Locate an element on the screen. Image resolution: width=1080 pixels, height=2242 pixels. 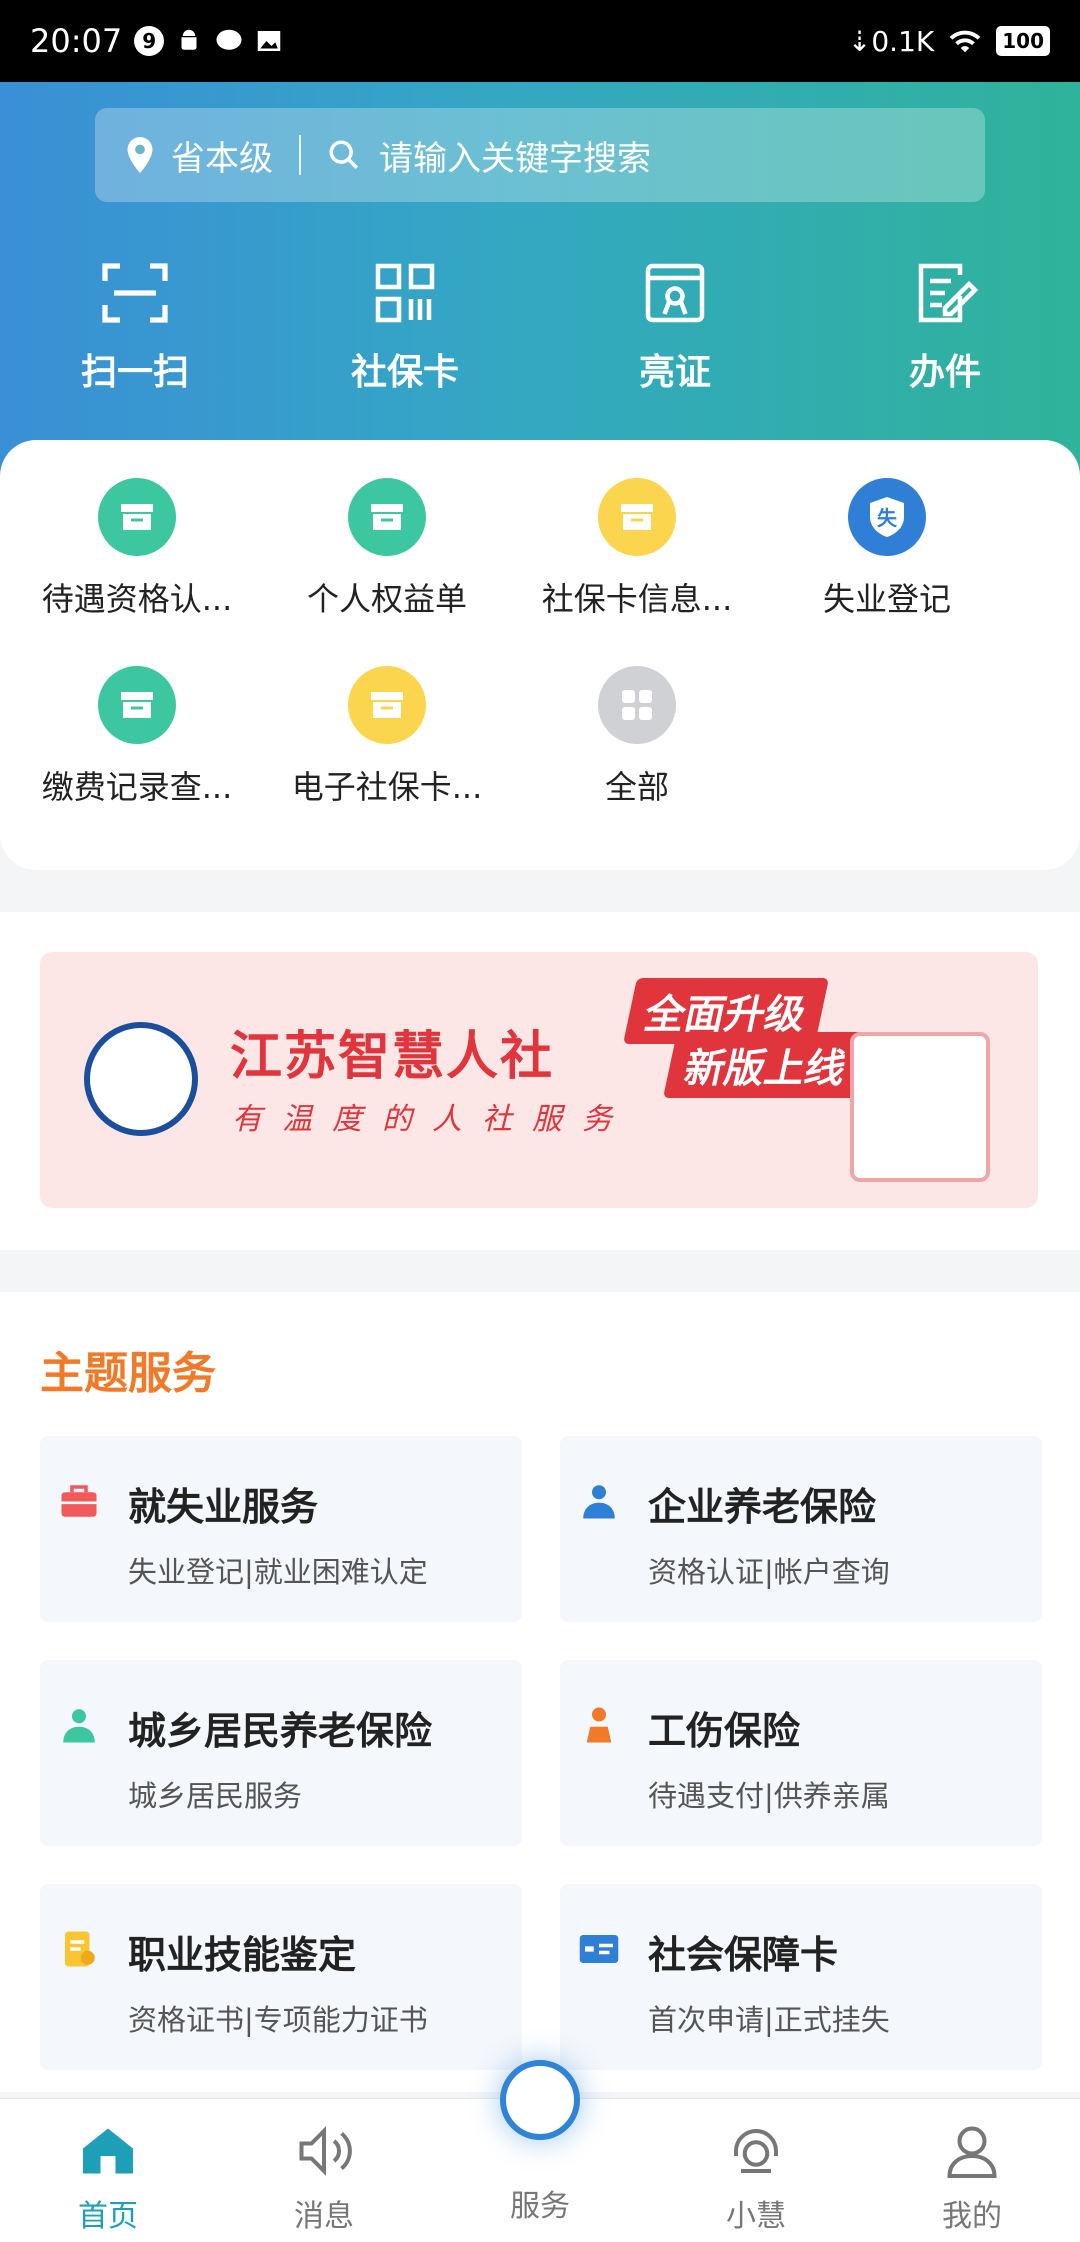
hrss-logo-icon is located at coordinates (141, 1079).